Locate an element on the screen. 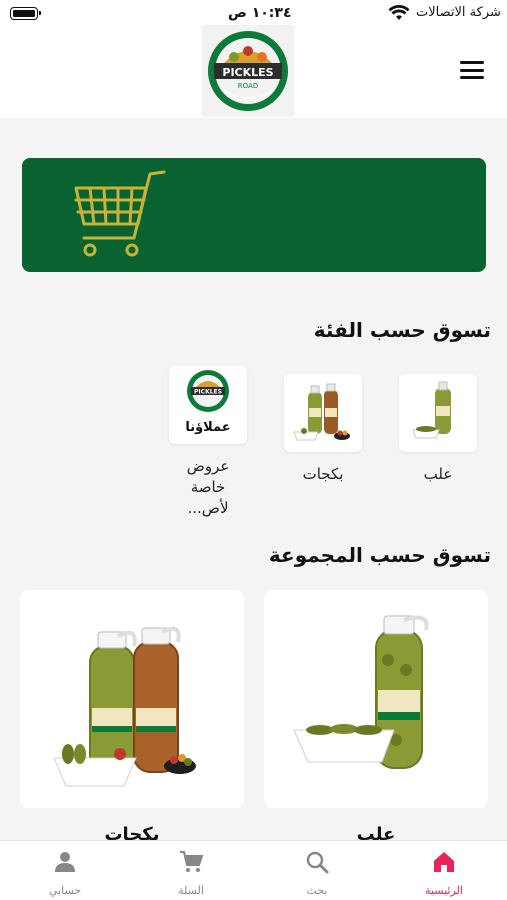 This screenshot has height=900, width=507. person-icon is located at coordinates (65, 862).